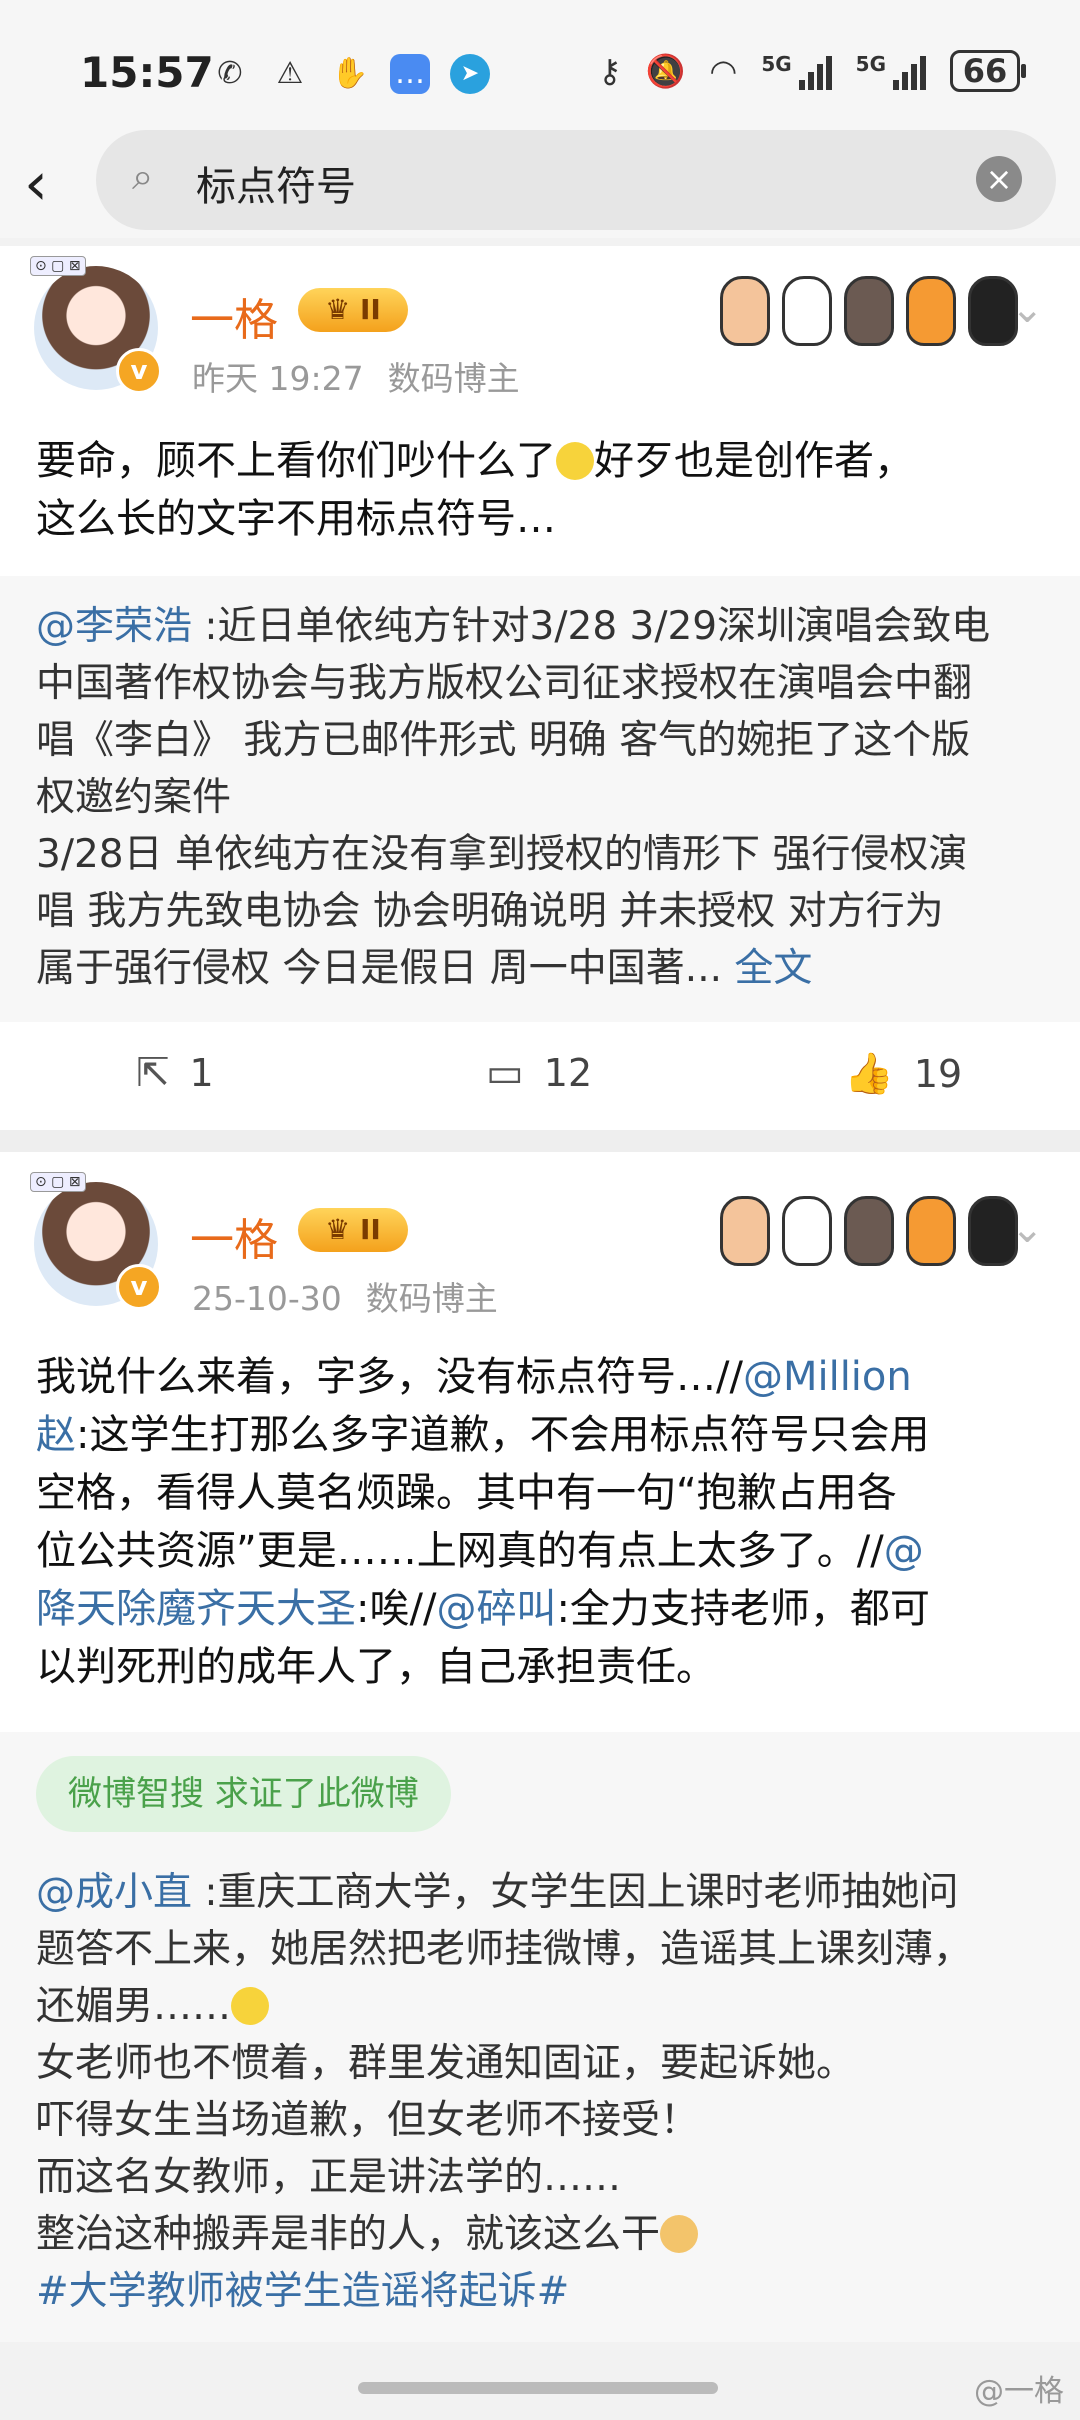 This screenshot has width=1080, height=2420. What do you see at coordinates (243, 1794) in the screenshot?
I see `verify-pill: 微博智搜 求证了此微博` at bounding box center [243, 1794].